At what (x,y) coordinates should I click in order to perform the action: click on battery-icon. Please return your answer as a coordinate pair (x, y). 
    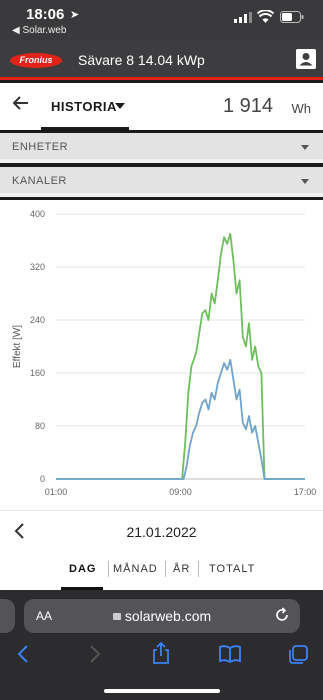
    Looking at the image, I should click on (292, 17).